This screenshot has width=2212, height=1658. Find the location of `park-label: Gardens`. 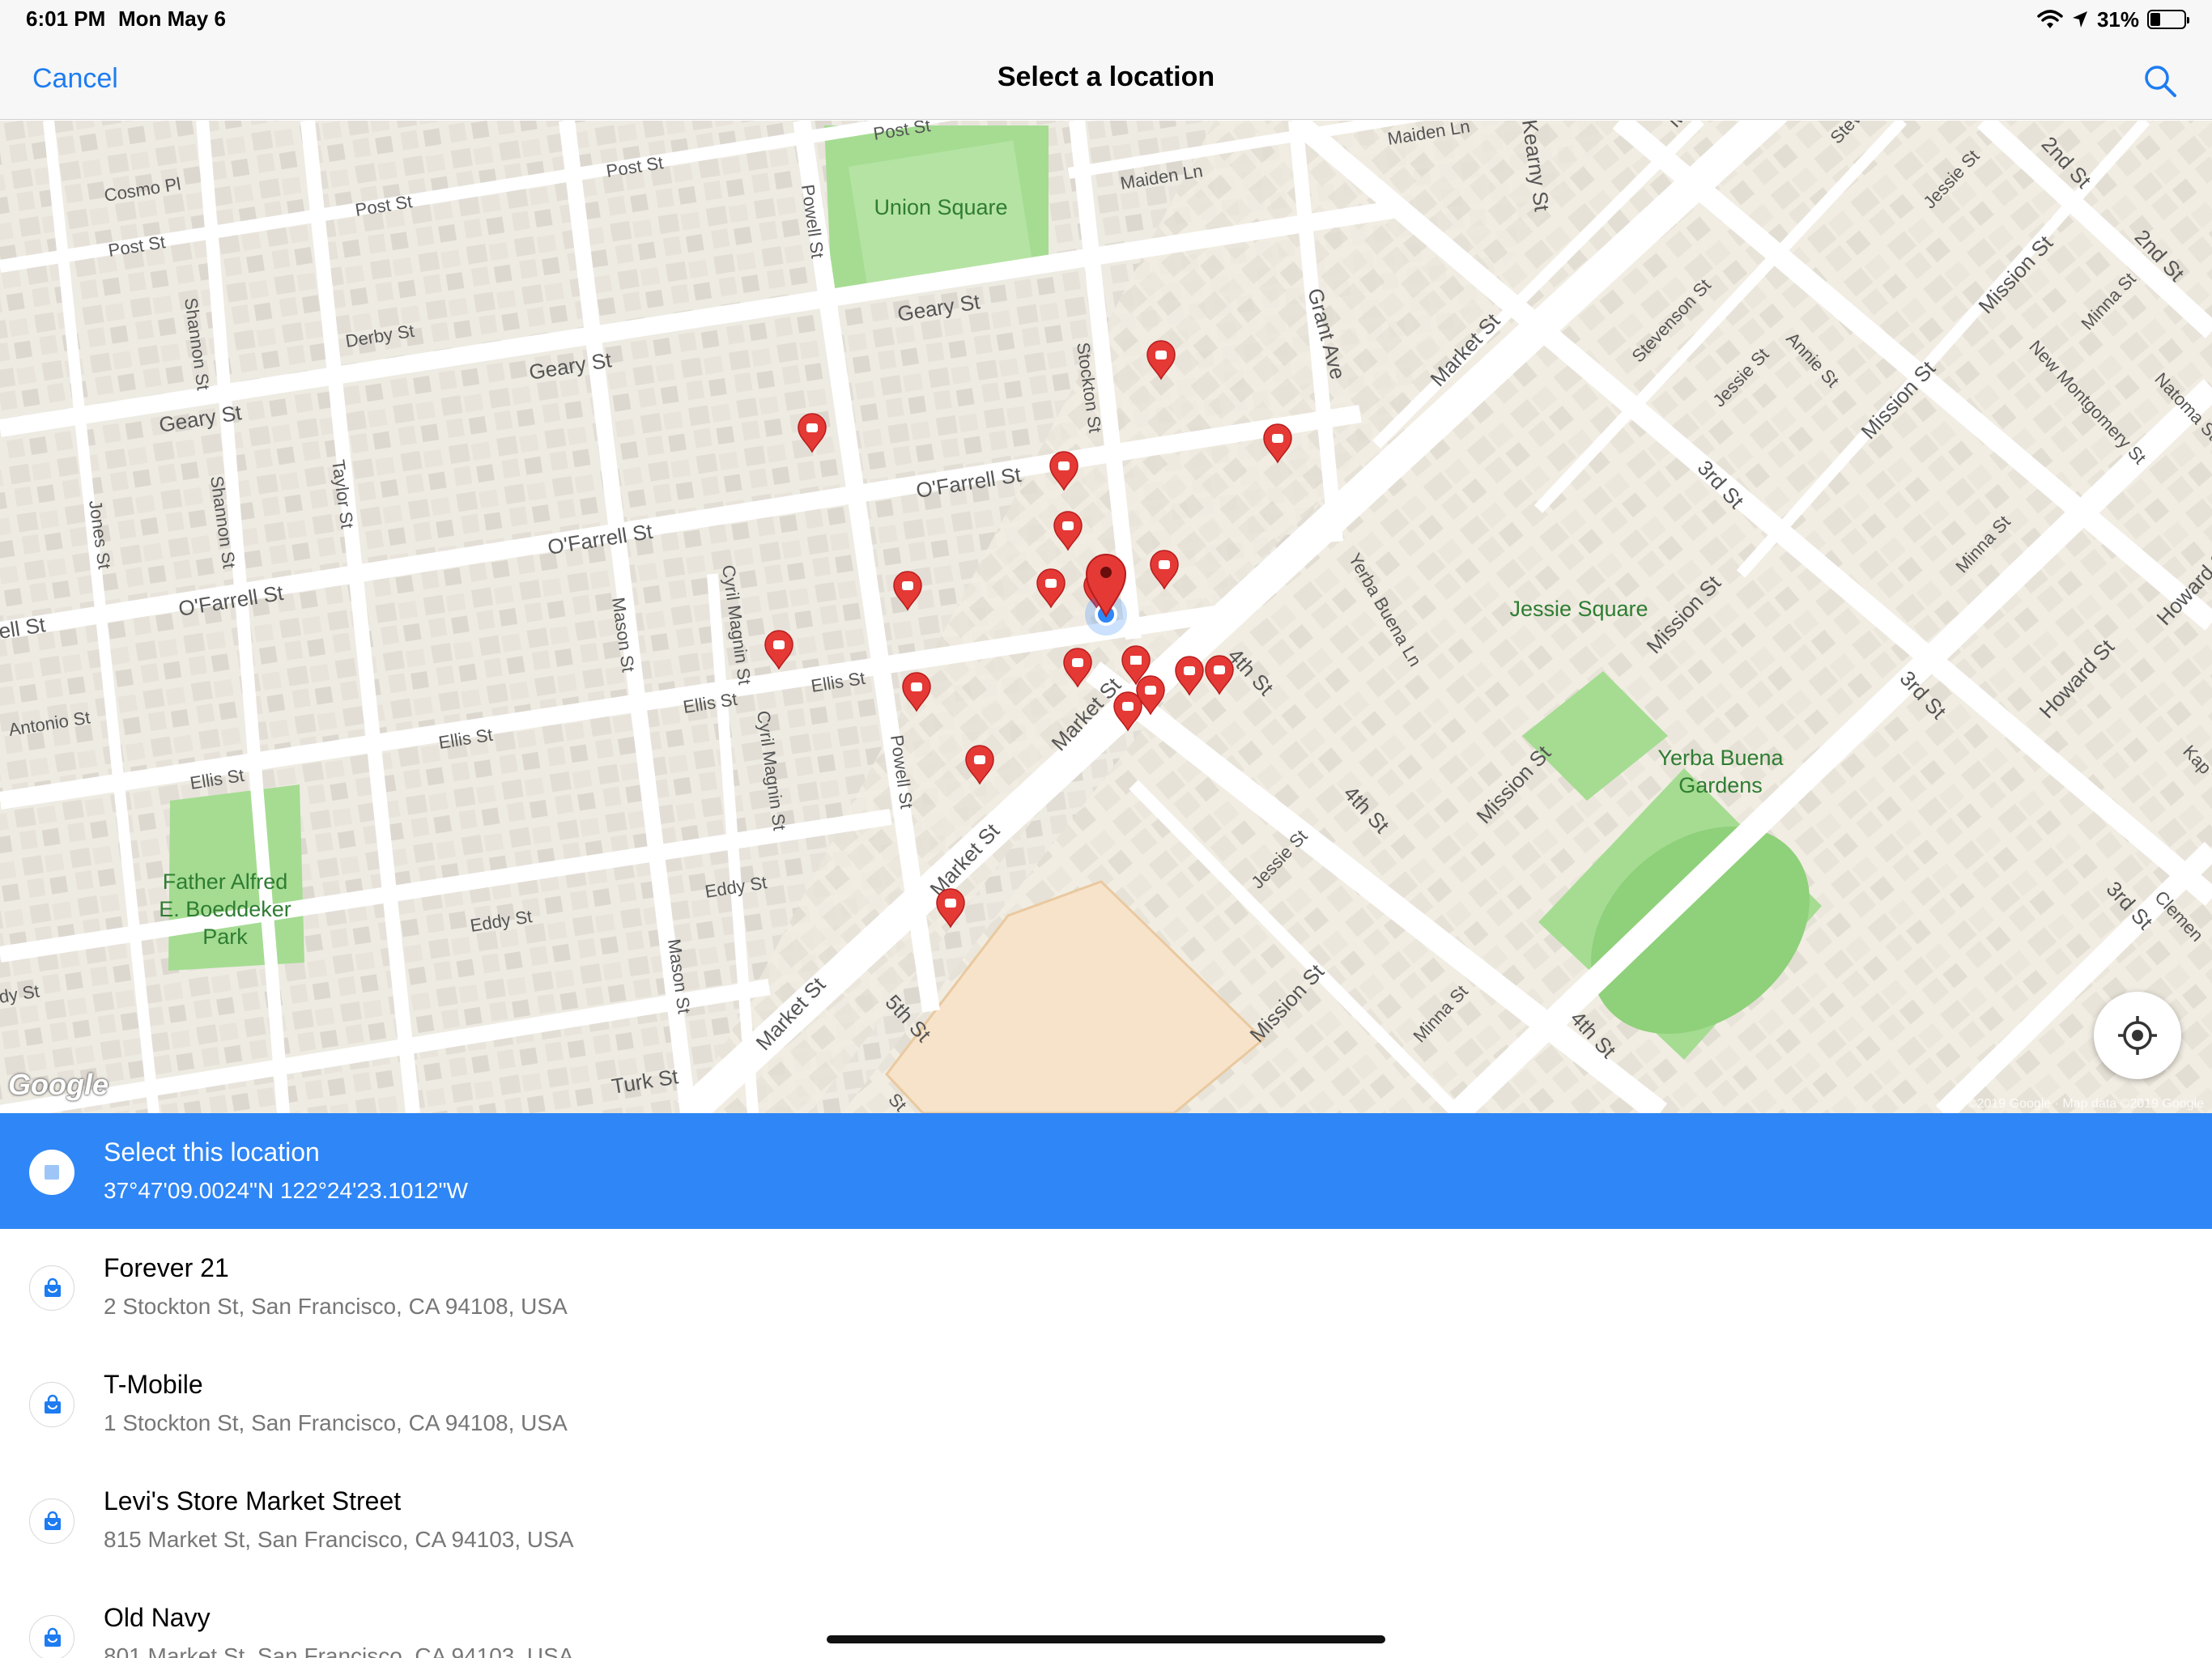

park-label: Gardens is located at coordinates (1721, 785).